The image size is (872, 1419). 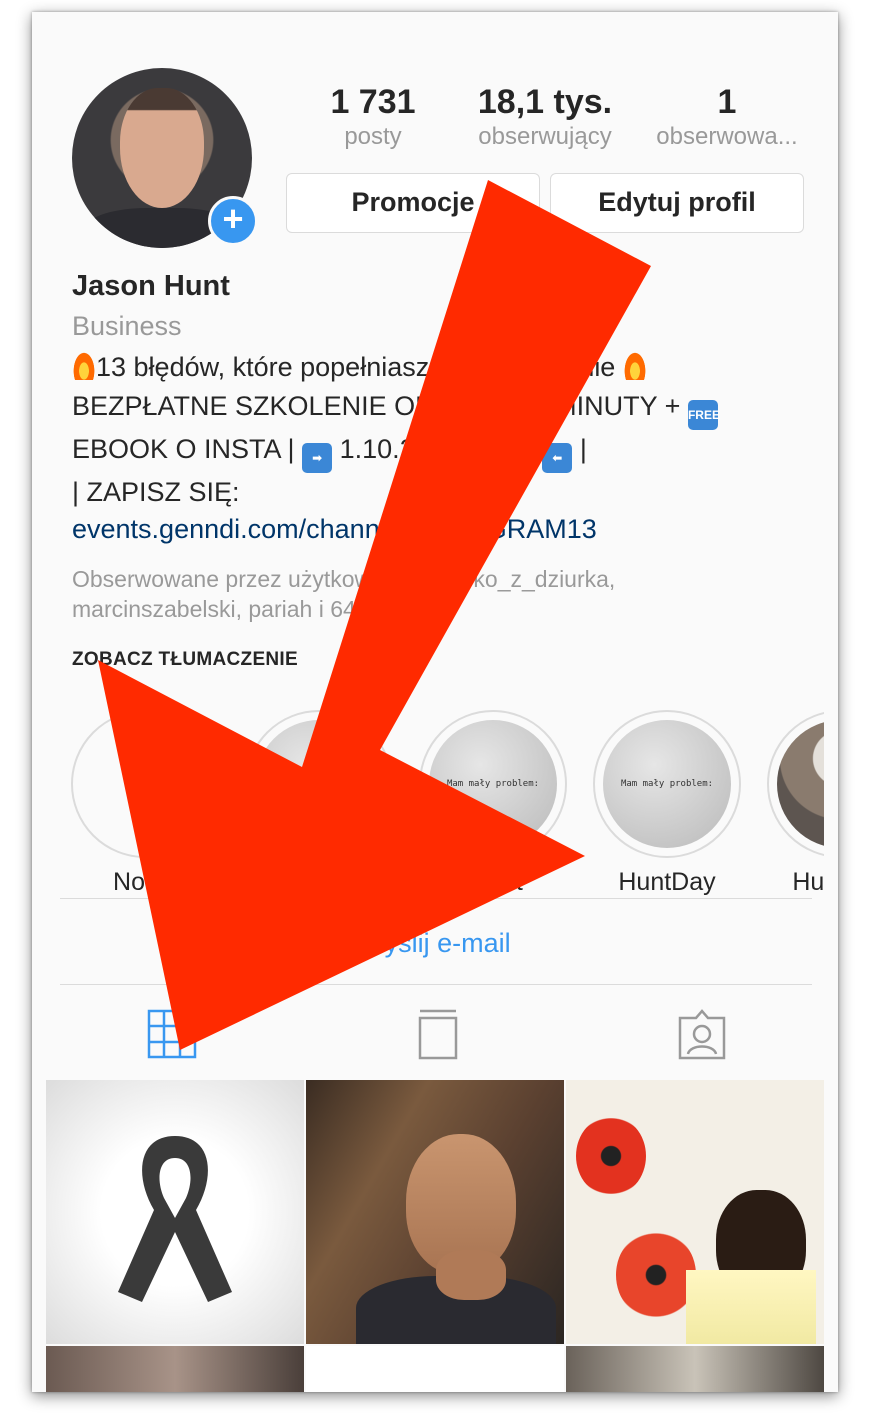 What do you see at coordinates (127, 326) in the screenshot?
I see `profile-category: Business` at bounding box center [127, 326].